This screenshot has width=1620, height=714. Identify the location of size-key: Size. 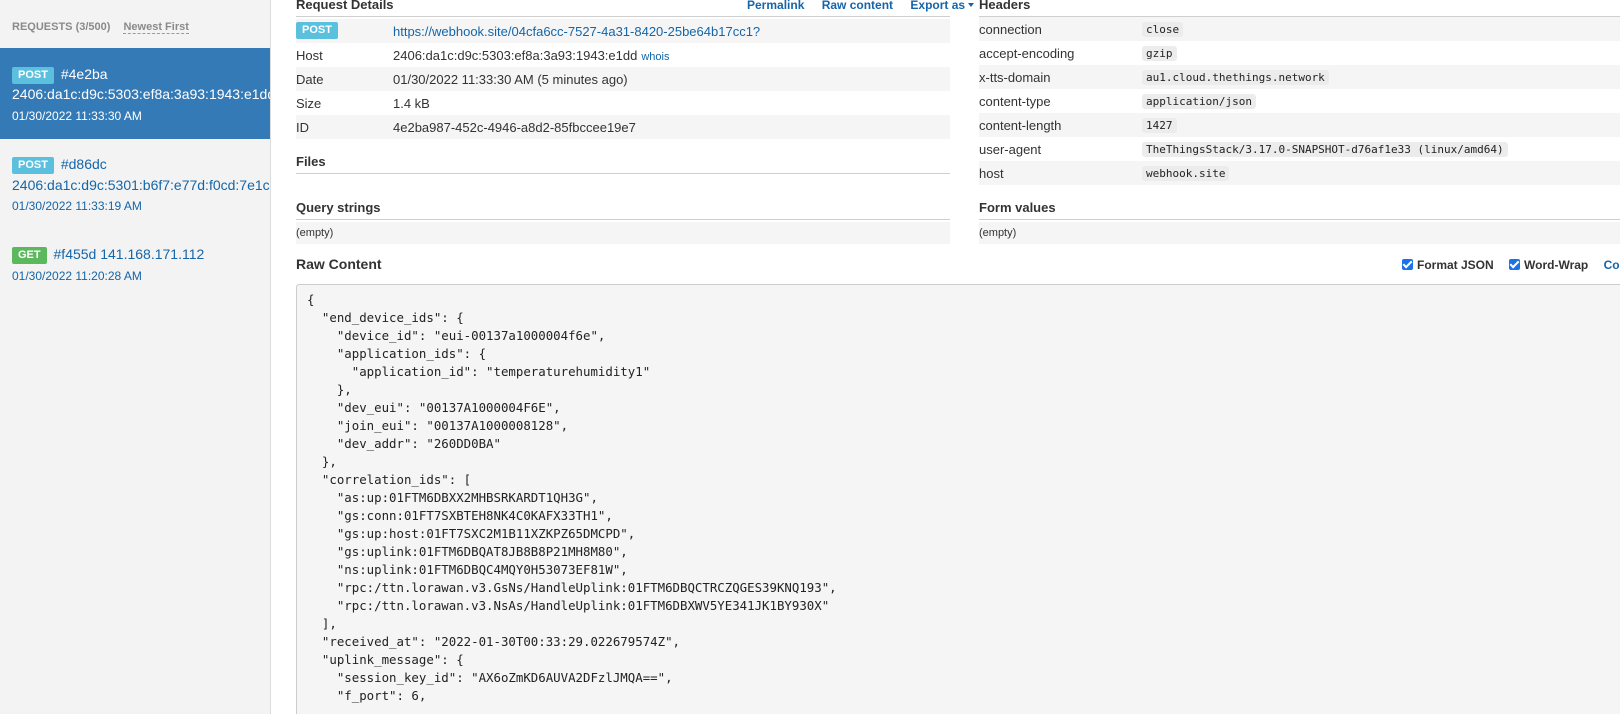
(309, 103).